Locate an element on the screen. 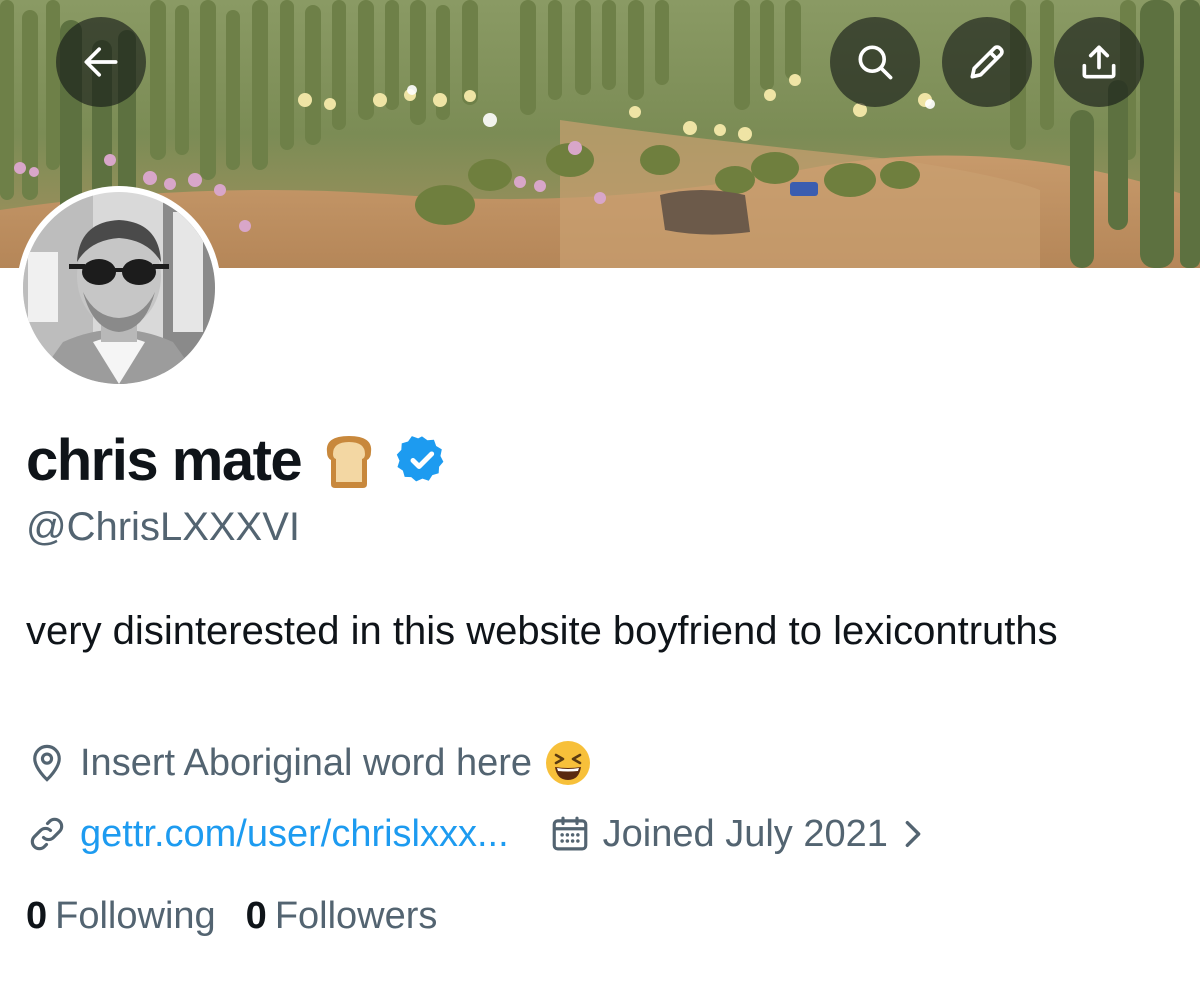 Image resolution: width=1200 pixels, height=986 pixels. search-button is located at coordinates (875, 62).